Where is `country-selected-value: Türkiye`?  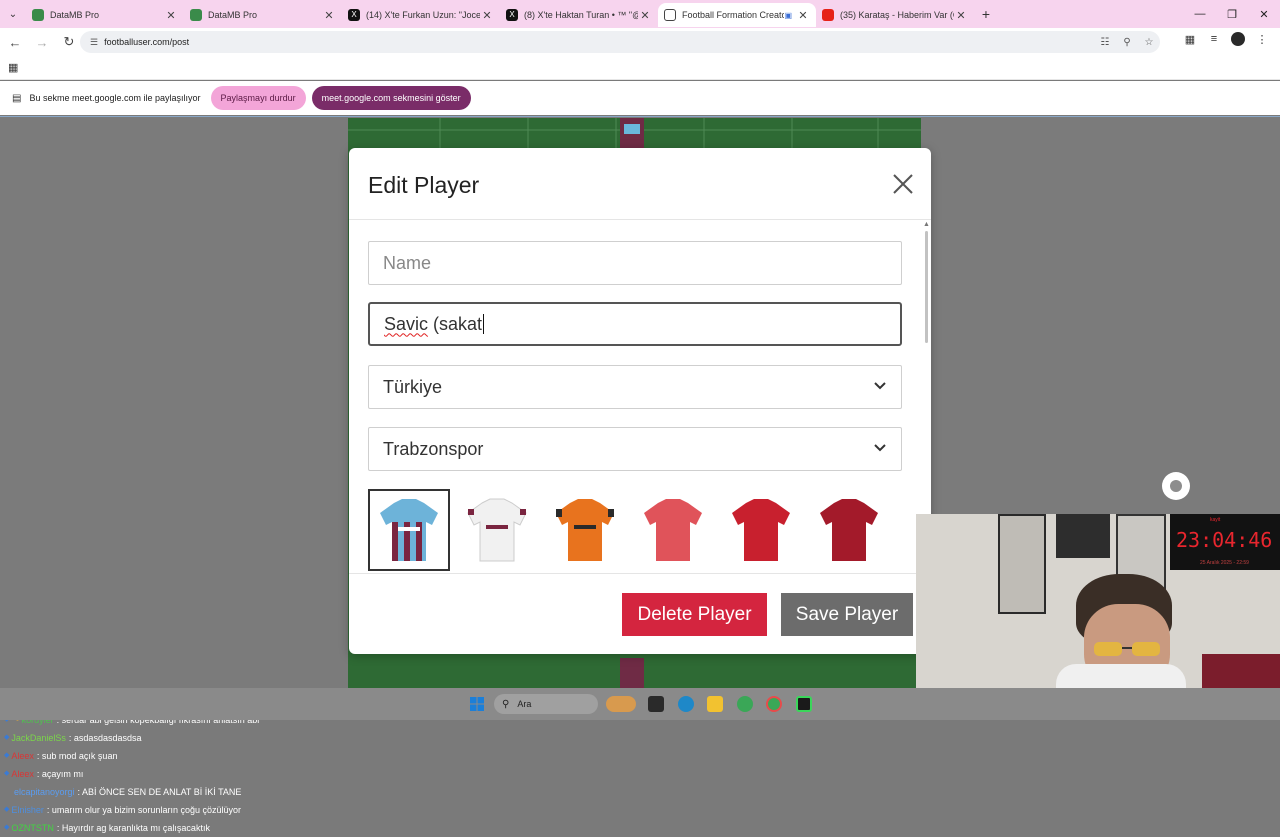
country-selected-value: Türkiye is located at coordinates (413, 386).